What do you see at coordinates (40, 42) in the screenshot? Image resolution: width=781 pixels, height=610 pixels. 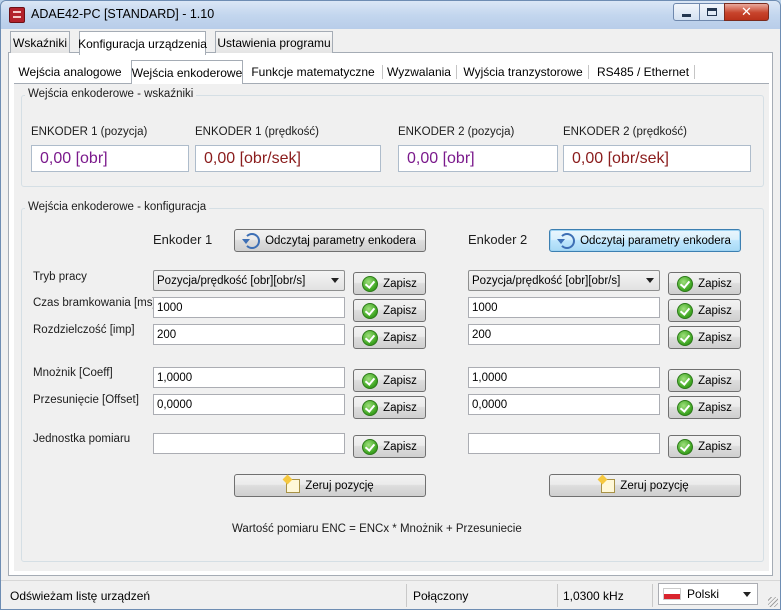 I see `tab-wskazniki: Wskaźniki` at bounding box center [40, 42].